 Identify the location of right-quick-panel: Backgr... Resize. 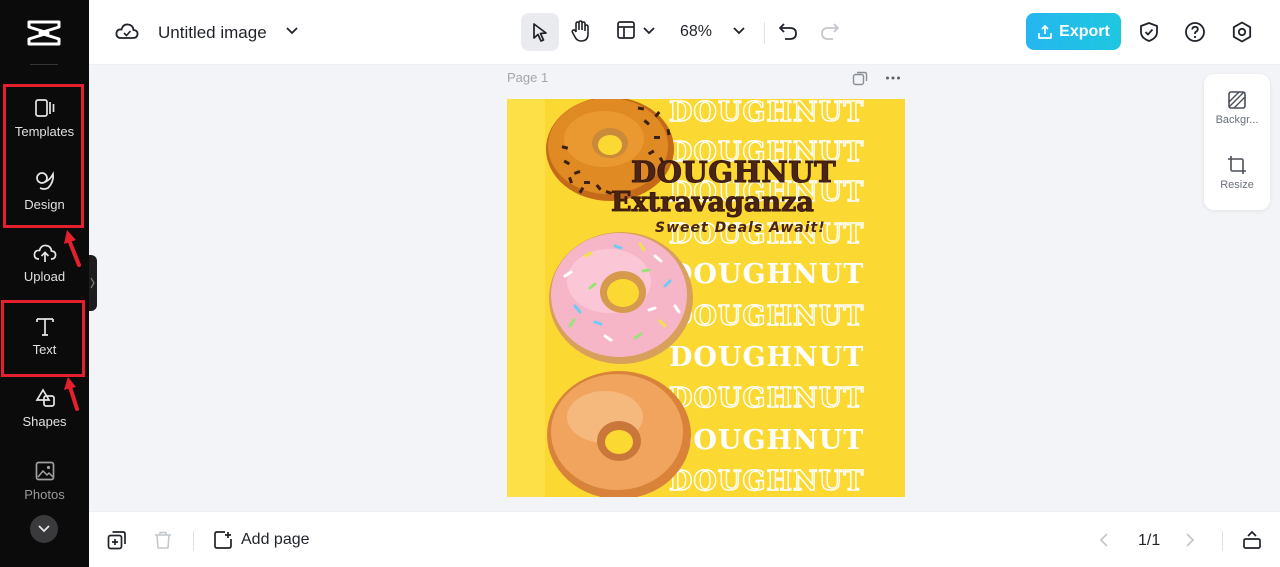
(1237, 142).